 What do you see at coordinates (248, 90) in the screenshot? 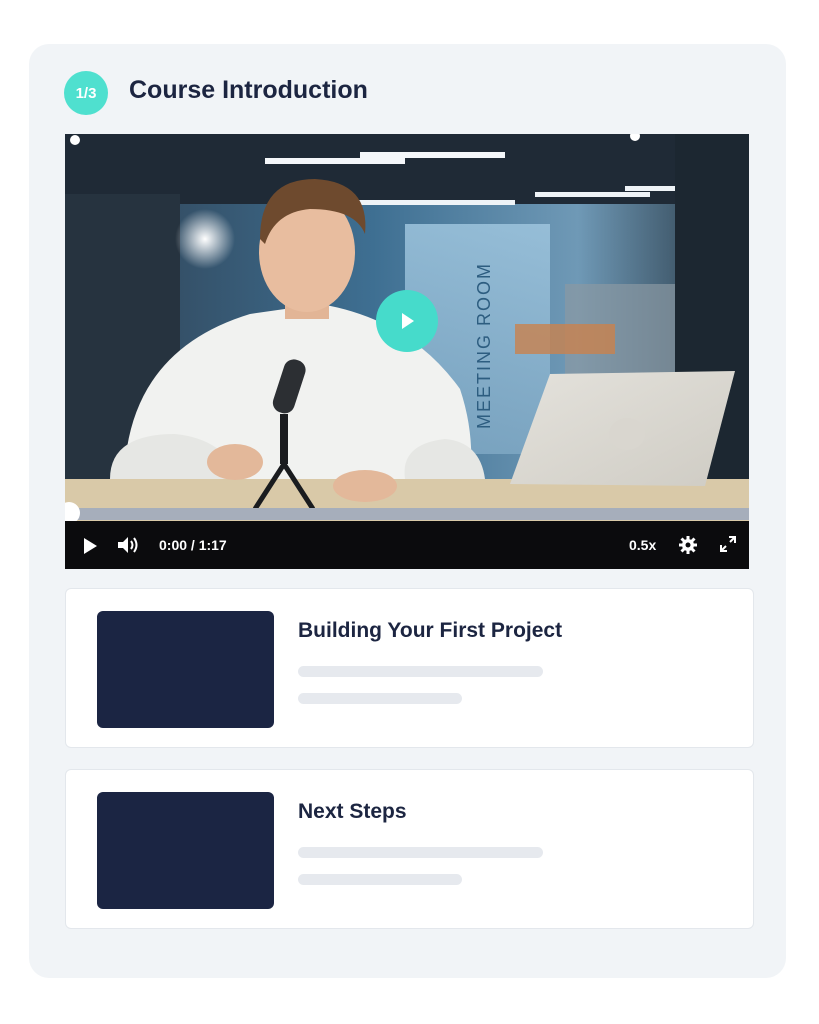
I see `page-title: Course Introduction` at bounding box center [248, 90].